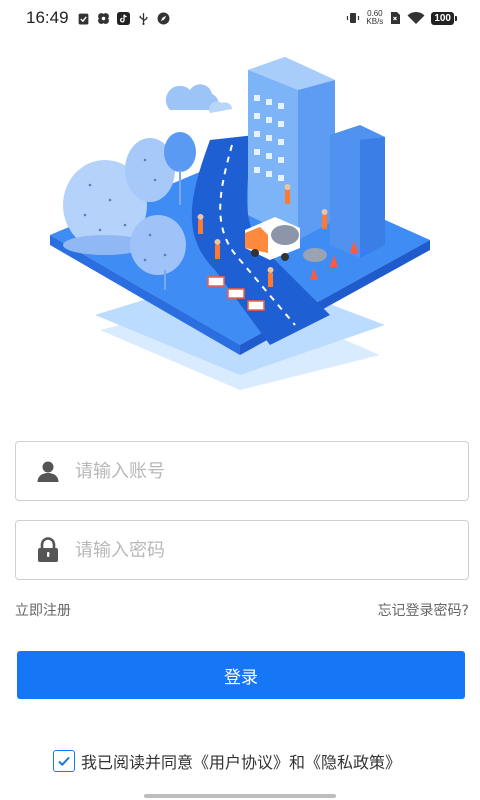 The height and width of the screenshot is (800, 480). I want to click on agreement-row: 我已阅读并同意 《用户协议》 和 《隐私政策》, so click(227, 761).